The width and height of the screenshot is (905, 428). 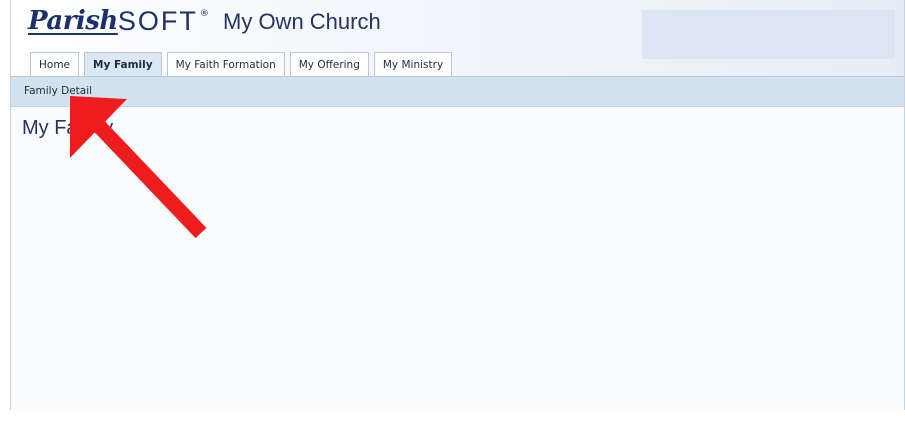 What do you see at coordinates (58, 91) in the screenshot?
I see `subnav-family-detail: Family Detail` at bounding box center [58, 91].